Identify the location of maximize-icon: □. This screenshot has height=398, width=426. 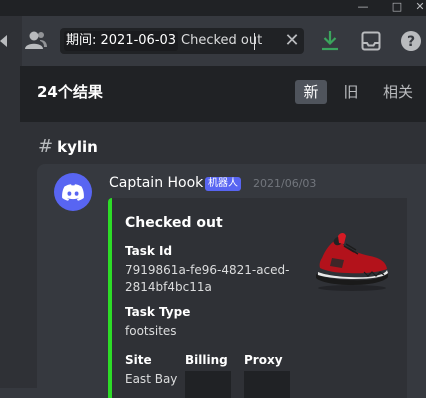
(397, 8).